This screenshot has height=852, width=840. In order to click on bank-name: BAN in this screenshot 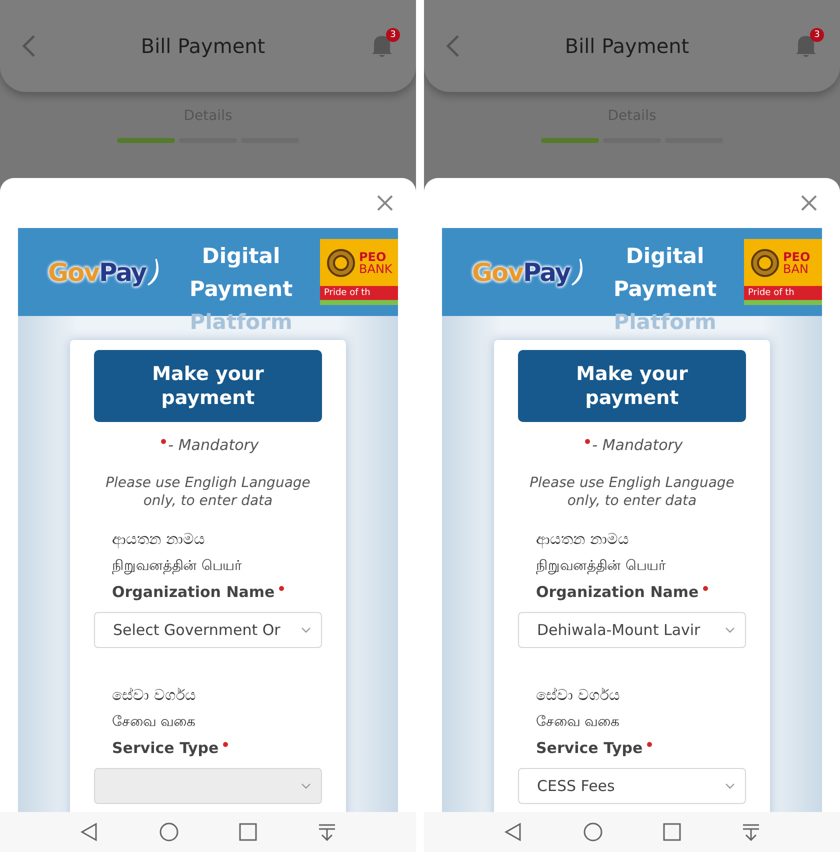, I will do `click(796, 268)`.